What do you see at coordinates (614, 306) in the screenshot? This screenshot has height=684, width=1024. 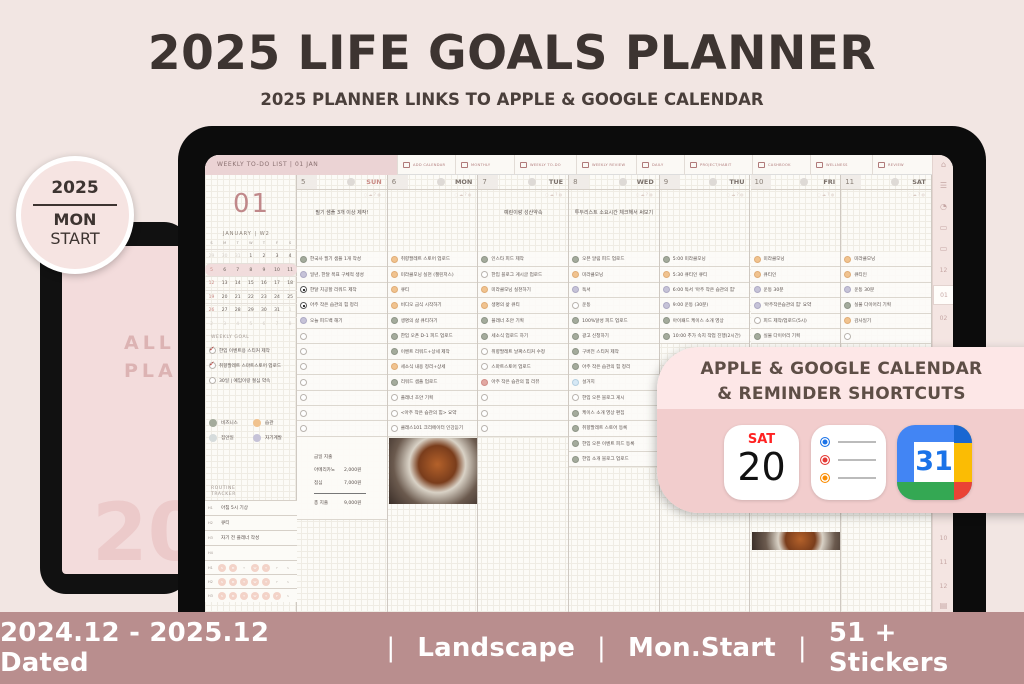 I see `task-item: 운동` at bounding box center [614, 306].